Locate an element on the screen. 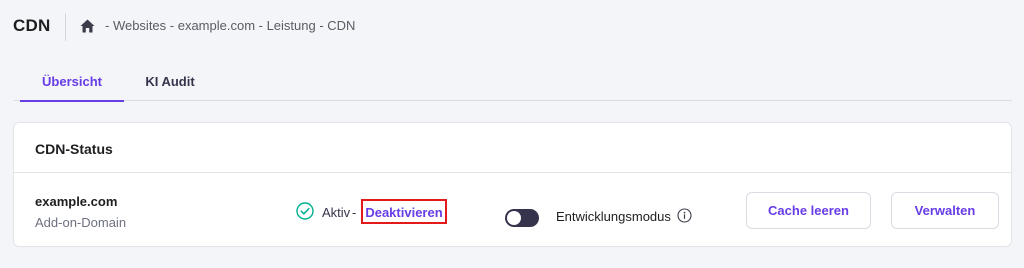 Image resolution: width=1024 pixels, height=268 pixels. card-title: CDN-Status is located at coordinates (74, 149).